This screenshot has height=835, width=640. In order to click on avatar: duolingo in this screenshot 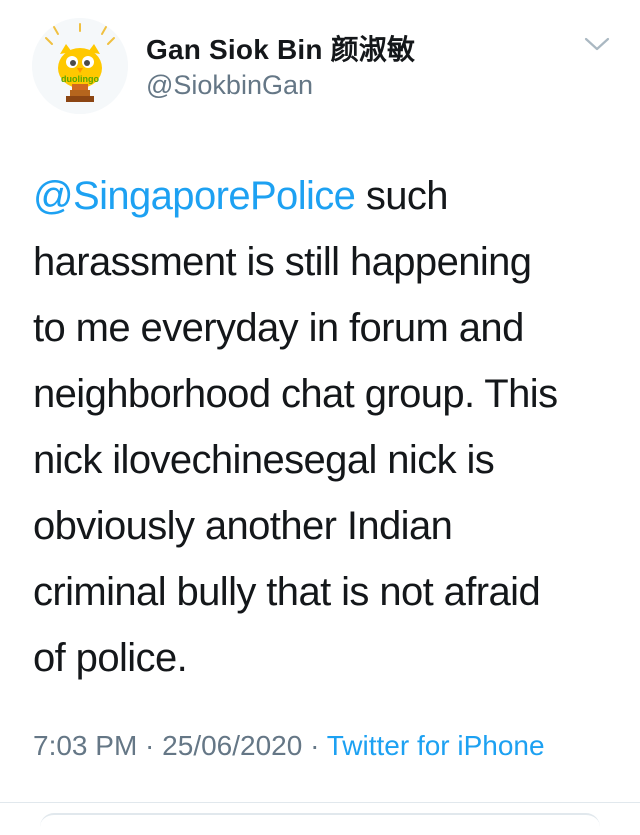, I will do `click(80, 66)`.